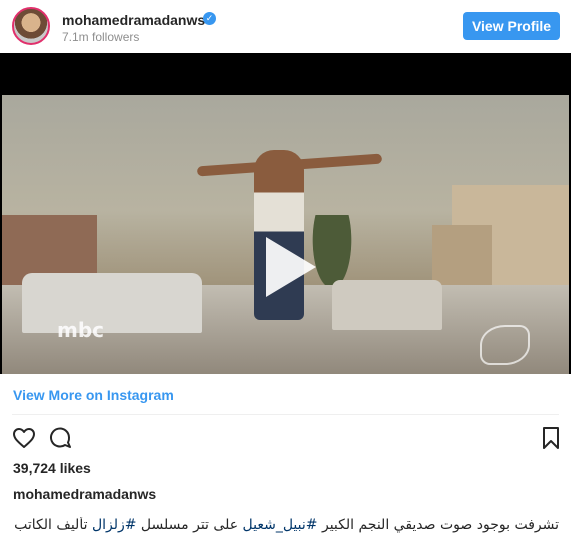  I want to click on caption-part: تشرفت بوجود صوت صديقي النجم الكبير, so click(438, 525).